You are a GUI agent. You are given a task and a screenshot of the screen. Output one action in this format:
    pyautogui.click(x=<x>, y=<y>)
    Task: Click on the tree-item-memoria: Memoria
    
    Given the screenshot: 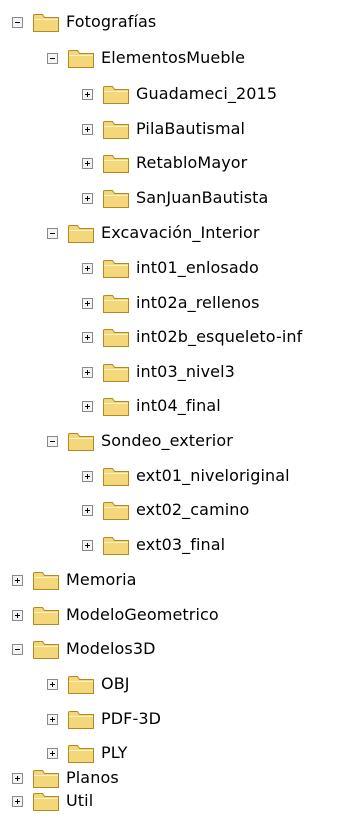 What is the action you would take?
    pyautogui.click(x=74, y=580)
    